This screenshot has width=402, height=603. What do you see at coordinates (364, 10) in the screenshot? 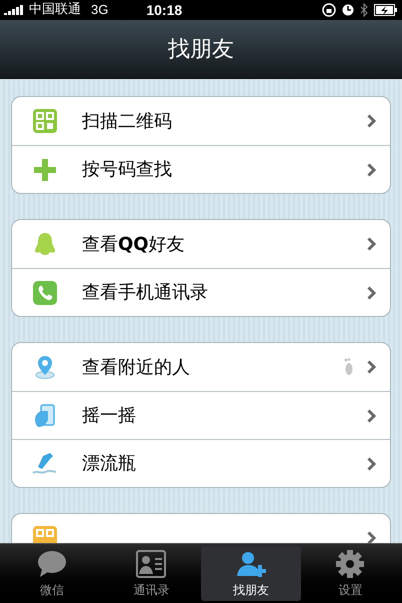
I see `bluetooth-icon` at bounding box center [364, 10].